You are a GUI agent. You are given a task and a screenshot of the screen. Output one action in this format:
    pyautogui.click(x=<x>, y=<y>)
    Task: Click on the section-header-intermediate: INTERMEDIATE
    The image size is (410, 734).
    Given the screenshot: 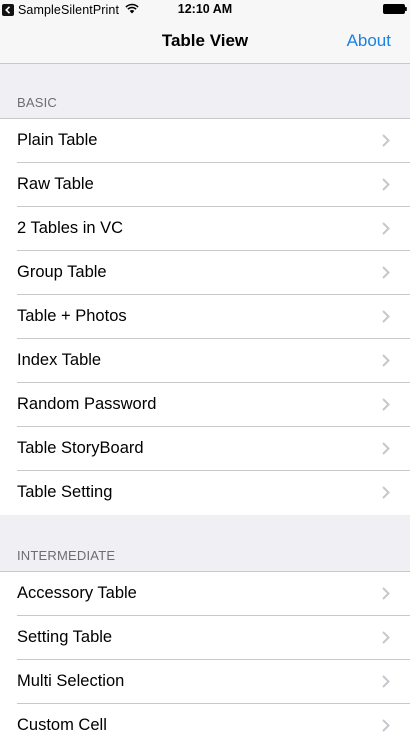 What is the action you would take?
    pyautogui.click(x=205, y=543)
    